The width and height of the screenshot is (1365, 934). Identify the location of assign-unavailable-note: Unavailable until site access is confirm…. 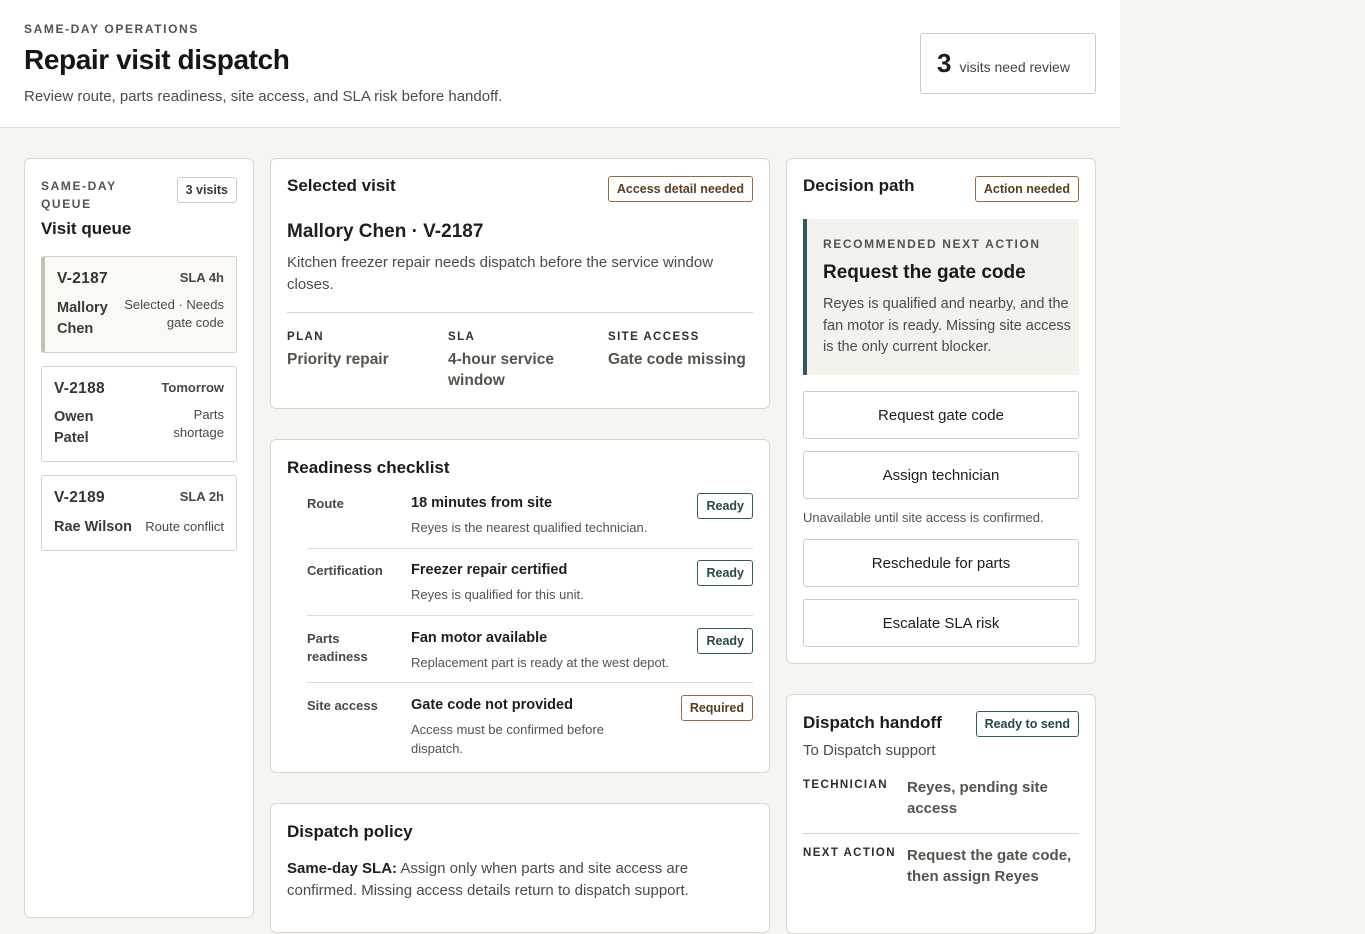
(923, 517).